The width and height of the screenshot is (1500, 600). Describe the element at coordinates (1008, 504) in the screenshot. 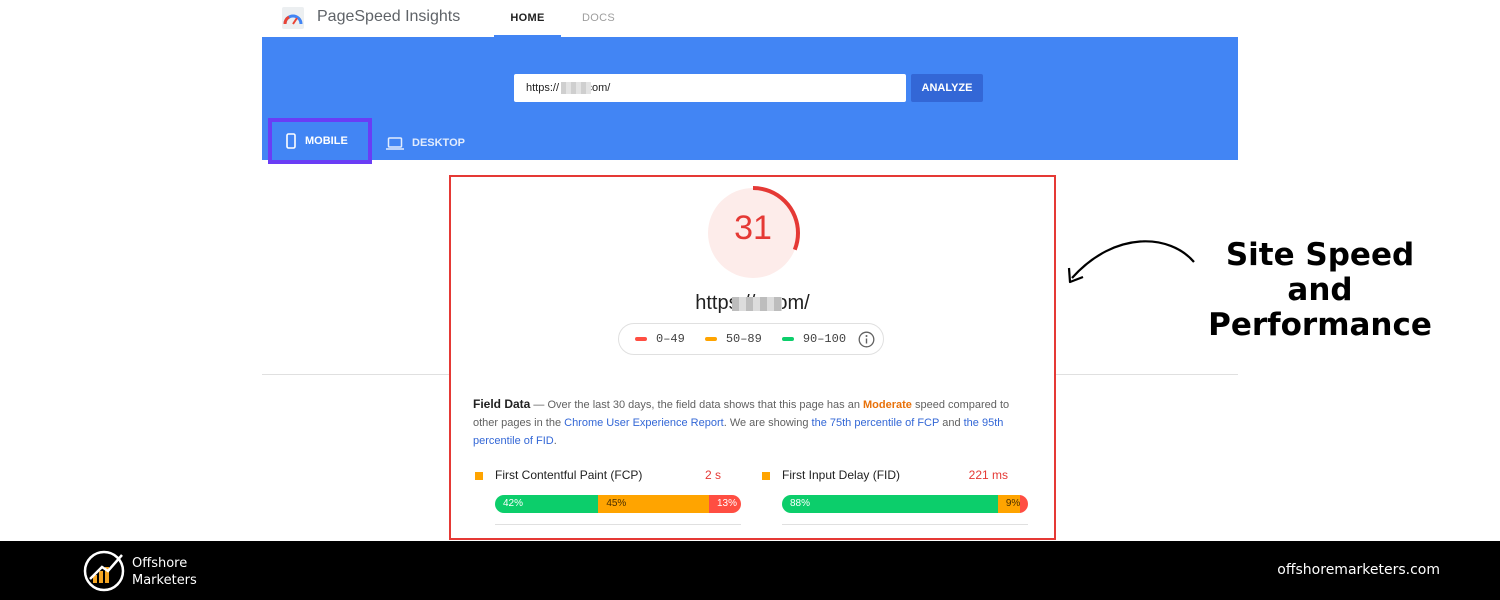

I see `bar-segment-average: 9%` at that location.